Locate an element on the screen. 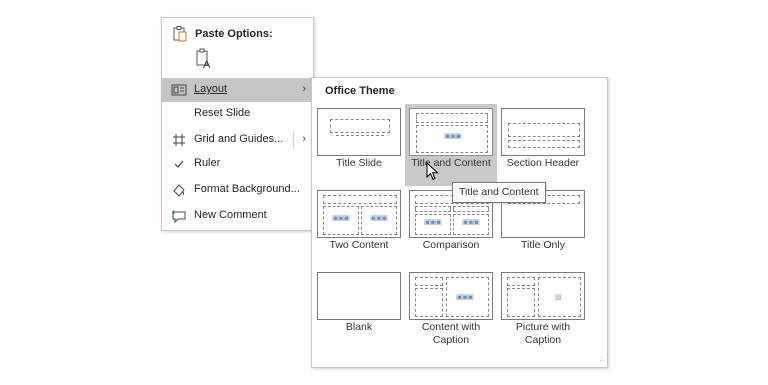 The image size is (768, 385). menu-item-reset-slide: Reset Slide is located at coordinates (237, 114).